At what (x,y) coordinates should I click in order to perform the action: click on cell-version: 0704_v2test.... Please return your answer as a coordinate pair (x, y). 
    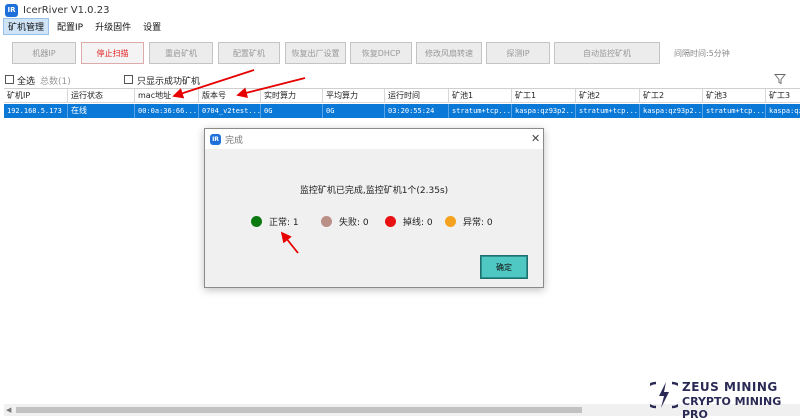
    Looking at the image, I should click on (230, 111).